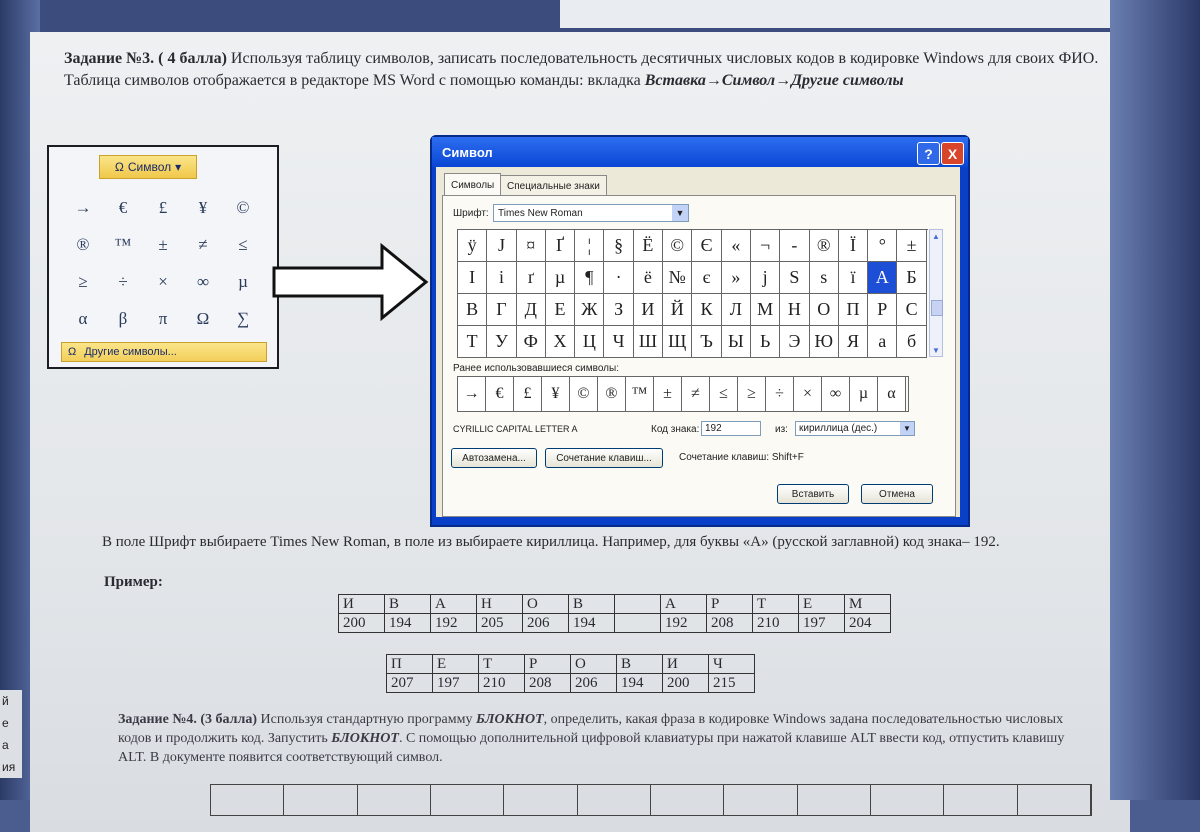 Image resolution: width=1200 pixels, height=832 pixels. What do you see at coordinates (473, 184) in the screenshot?
I see `tab-symbols: Символы` at bounding box center [473, 184].